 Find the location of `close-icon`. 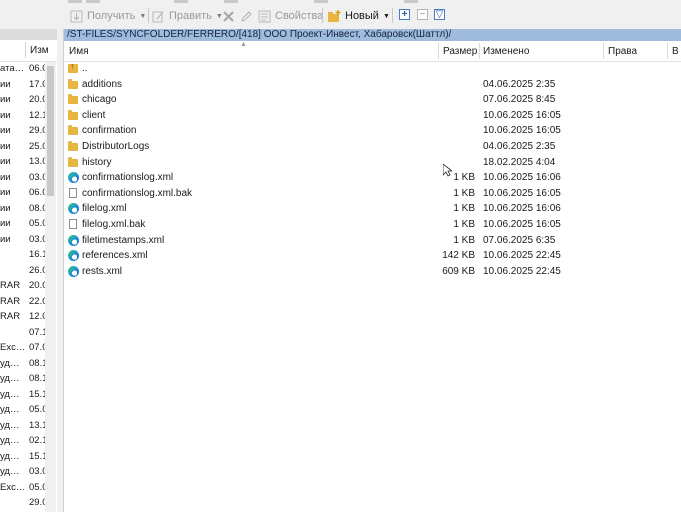

close-icon is located at coordinates (228, 16).